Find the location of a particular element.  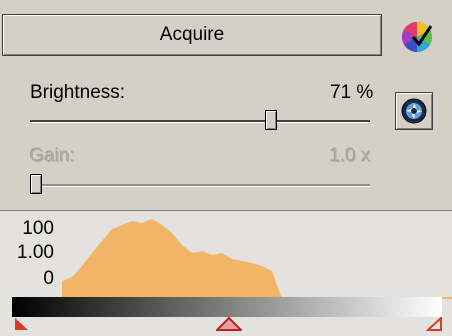

acquire-button: Acquire is located at coordinates (192, 35).